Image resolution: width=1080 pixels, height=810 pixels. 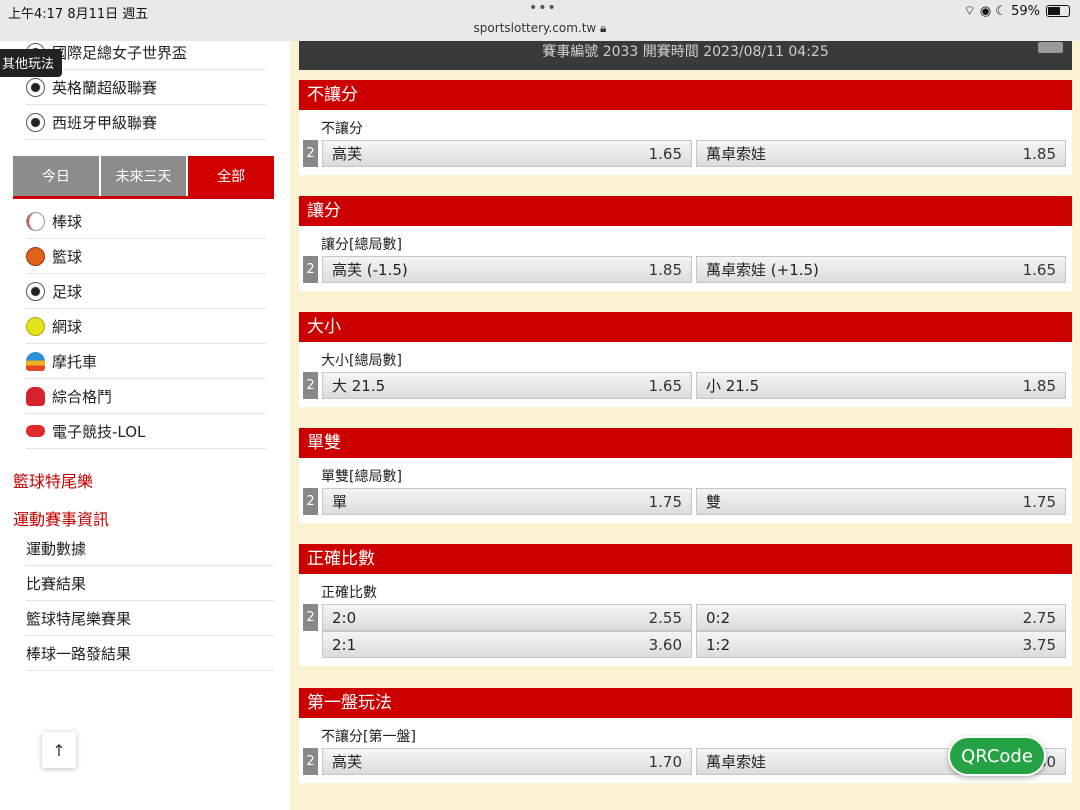 What do you see at coordinates (507, 501) in the screenshot?
I see `odds-button: 單 1.75` at bounding box center [507, 501].